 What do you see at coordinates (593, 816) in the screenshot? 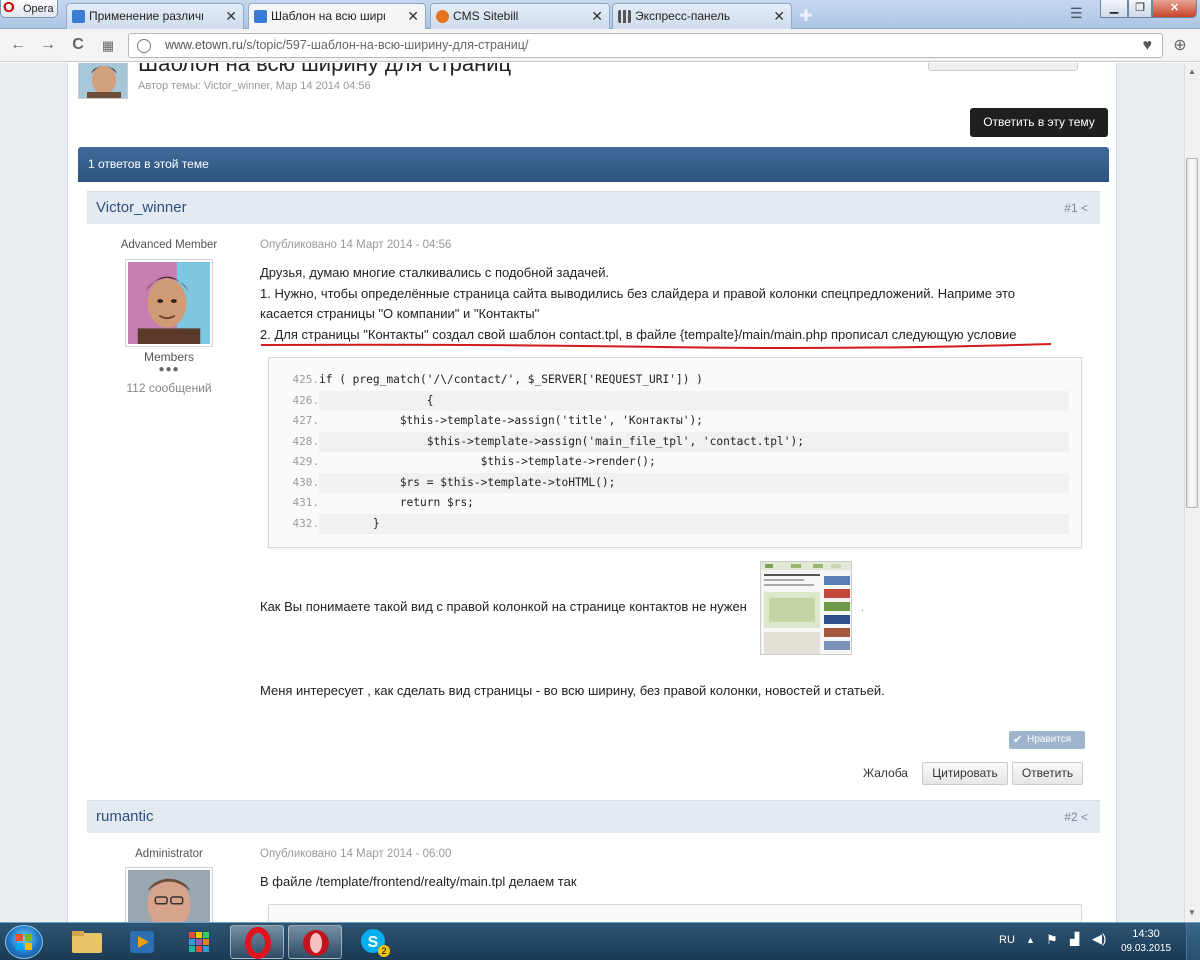
I see `post-header: rumantic #2 <` at bounding box center [593, 816].